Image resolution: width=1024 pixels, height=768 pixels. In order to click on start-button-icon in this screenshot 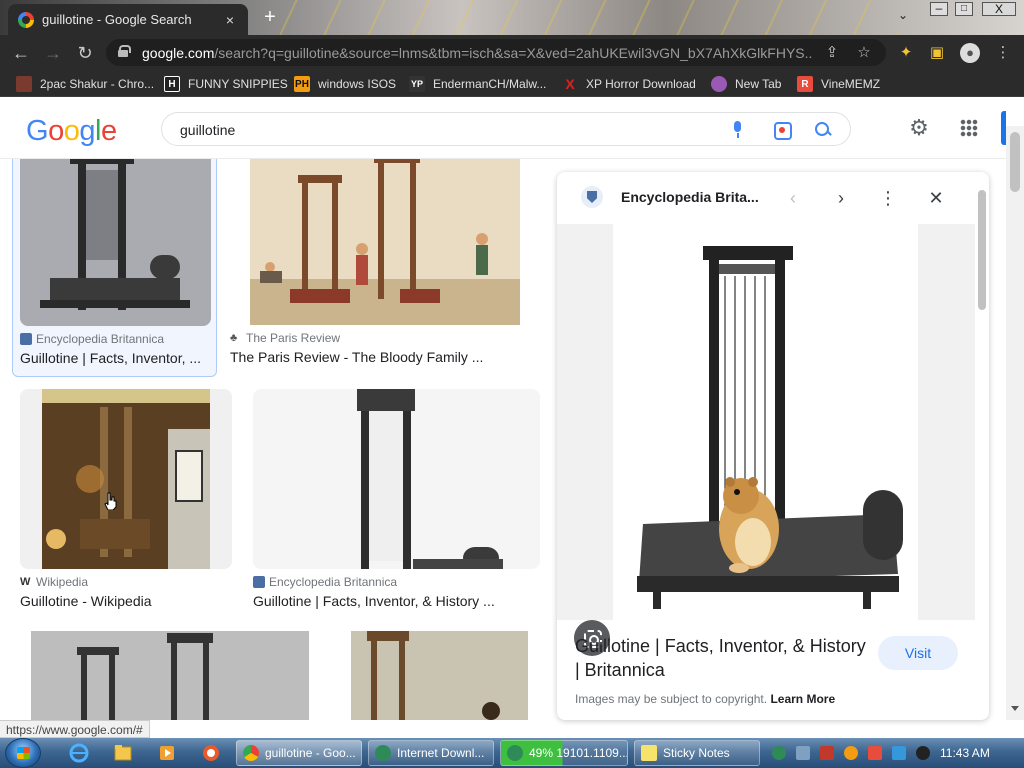, I will do `click(23, 753)`.